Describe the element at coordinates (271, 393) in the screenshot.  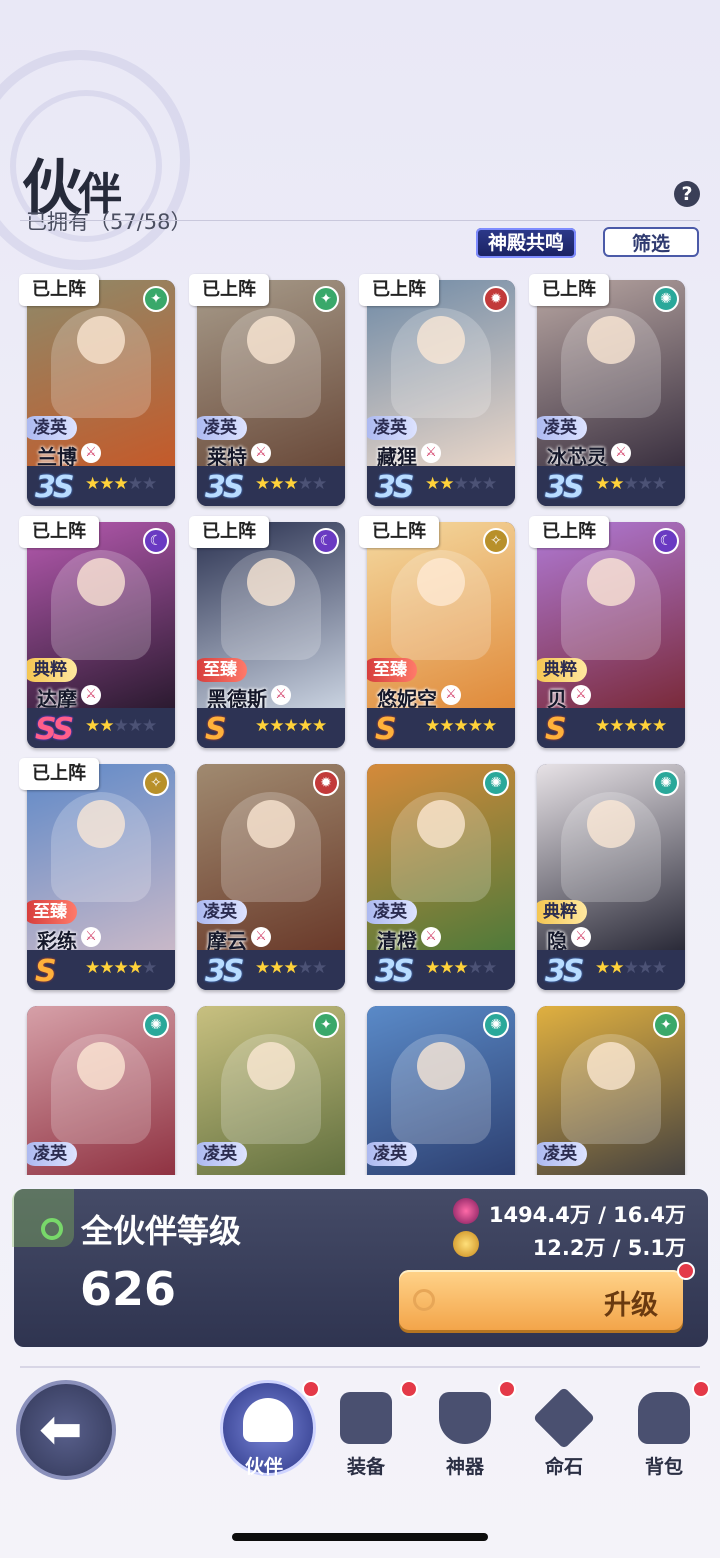
I see `partner-card: ✦ 凌英 莱特 ⚔ 3S ★★★★★` at that location.